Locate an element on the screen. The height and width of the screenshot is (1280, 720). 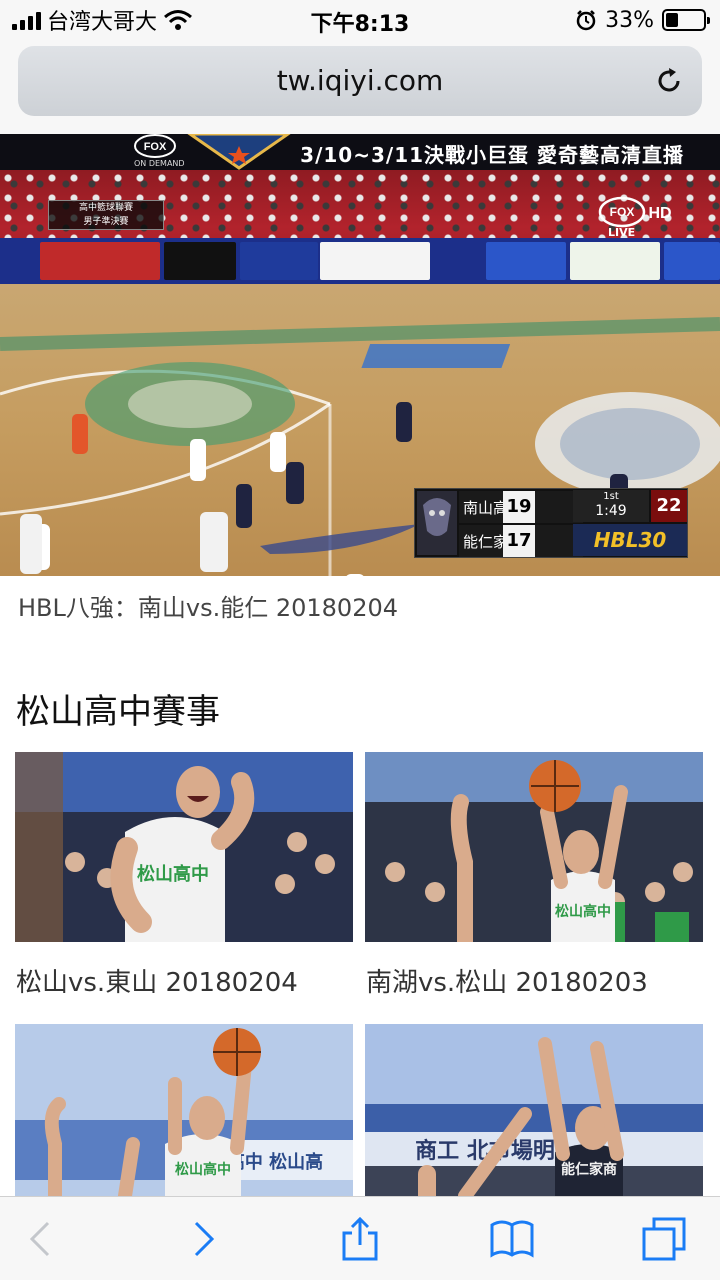
thumbnail-image-4: 商工 北市場明 能仁家商 is located at coordinates (534, 1110).